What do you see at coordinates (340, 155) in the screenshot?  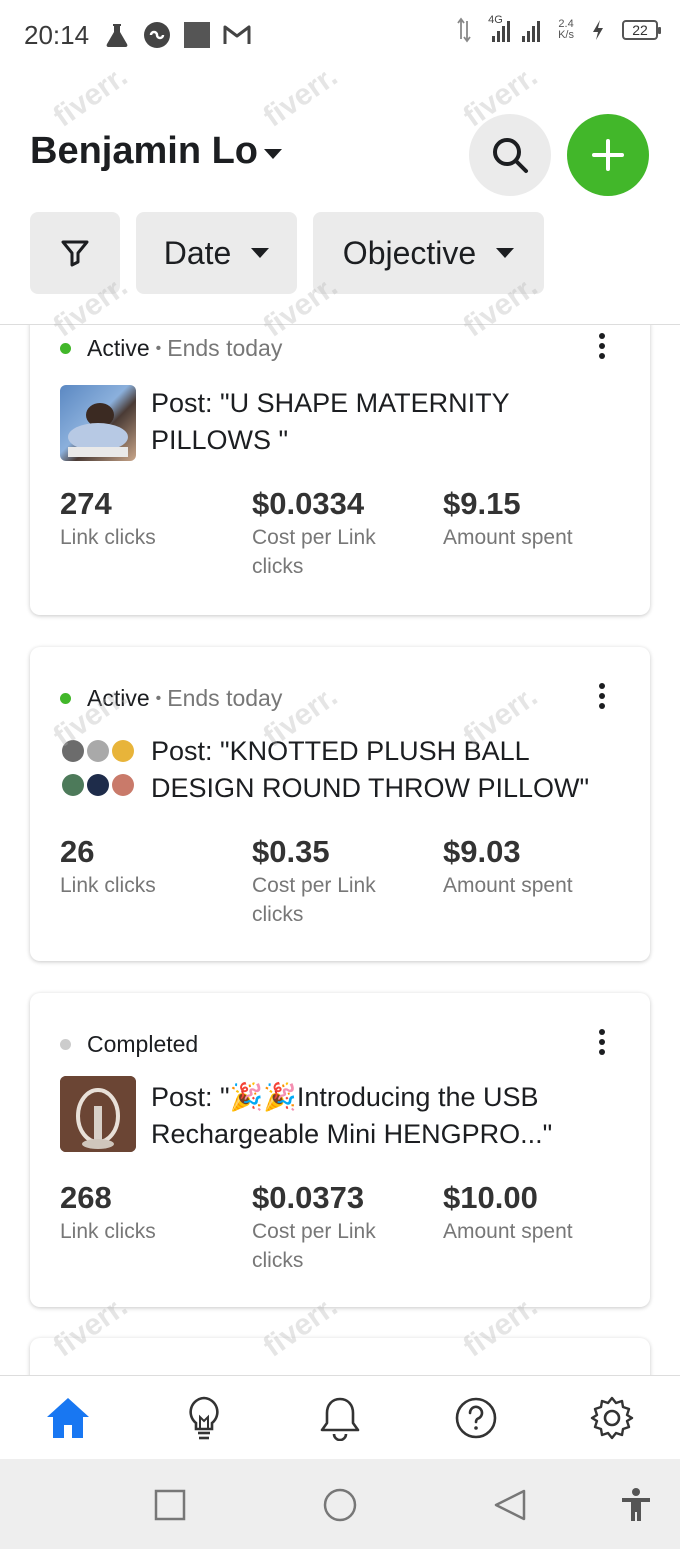 I see `header: Benjamin Lo` at bounding box center [340, 155].